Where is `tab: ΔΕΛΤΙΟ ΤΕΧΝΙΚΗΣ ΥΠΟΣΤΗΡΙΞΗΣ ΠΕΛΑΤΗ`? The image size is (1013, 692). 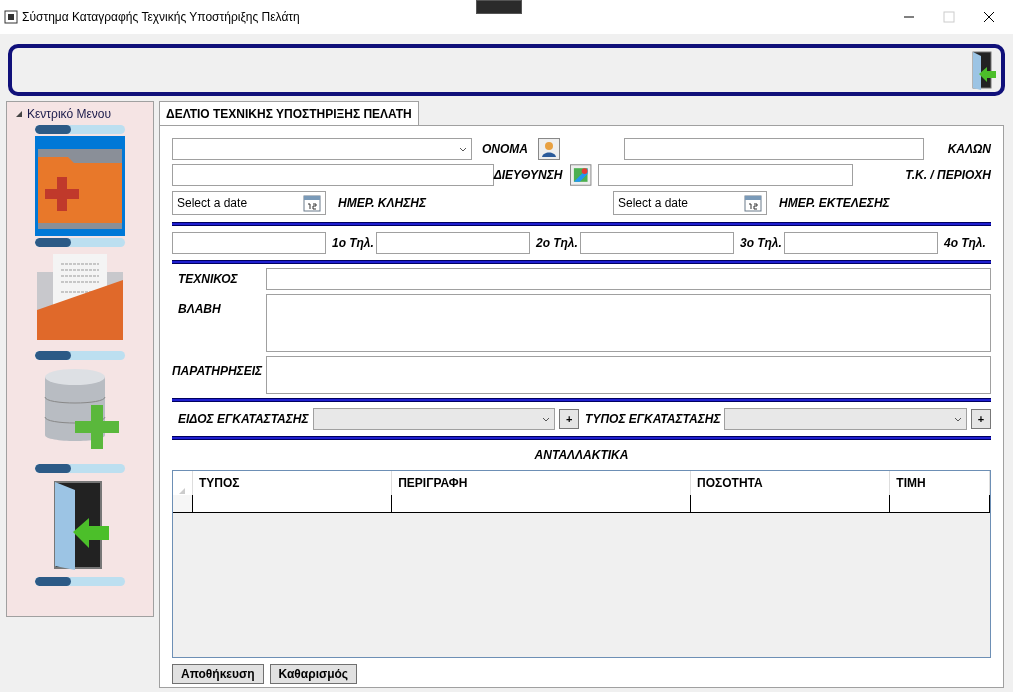
tab: ΔΕΛΤΙΟ ΤΕΧΝΙΚΗΣ ΥΠΟΣΤΗΡΙΞΗΣ ΠΕΛΑΤΗ is located at coordinates (289, 113).